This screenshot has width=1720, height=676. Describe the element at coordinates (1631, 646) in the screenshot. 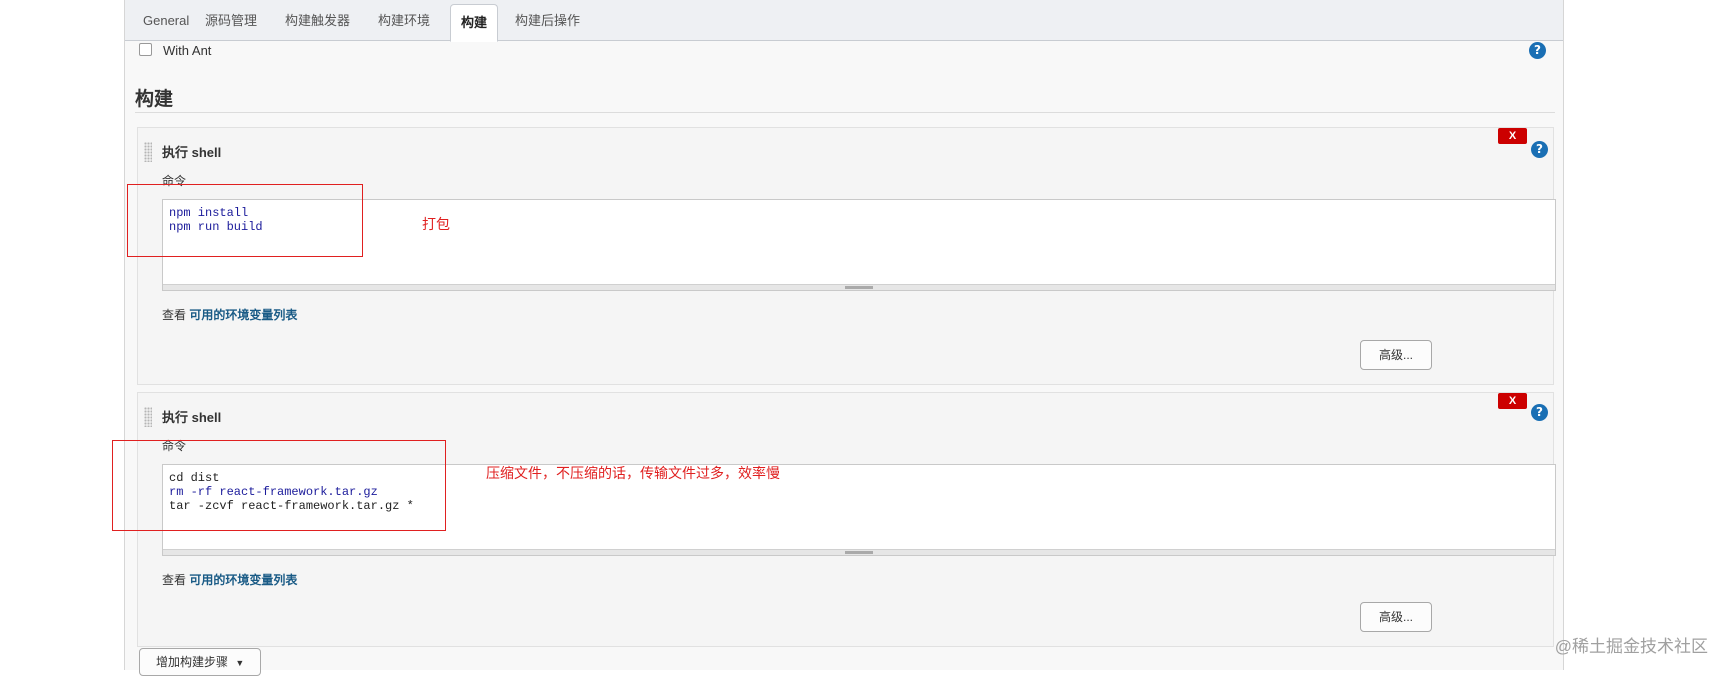

I see `watermark: @稀土掘金技术社区` at that location.